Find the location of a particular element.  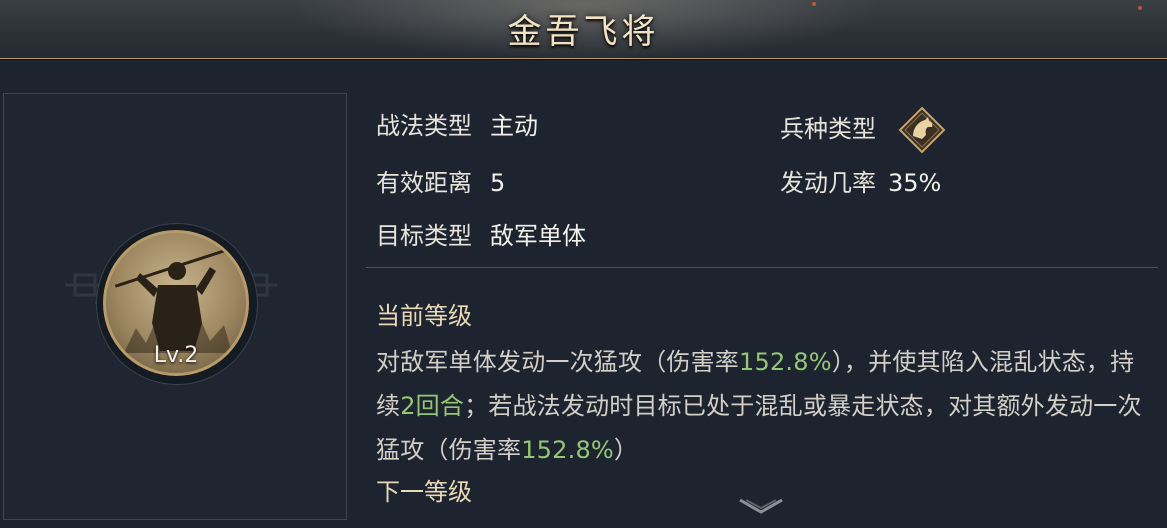

section-divider is located at coordinates (762, 267).